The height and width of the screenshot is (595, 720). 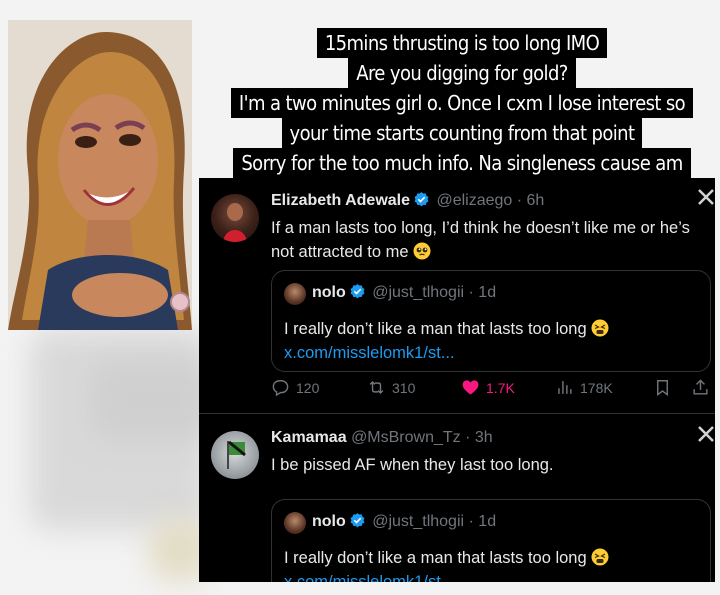 I want to click on views-count: 178K, so click(x=596, y=387).